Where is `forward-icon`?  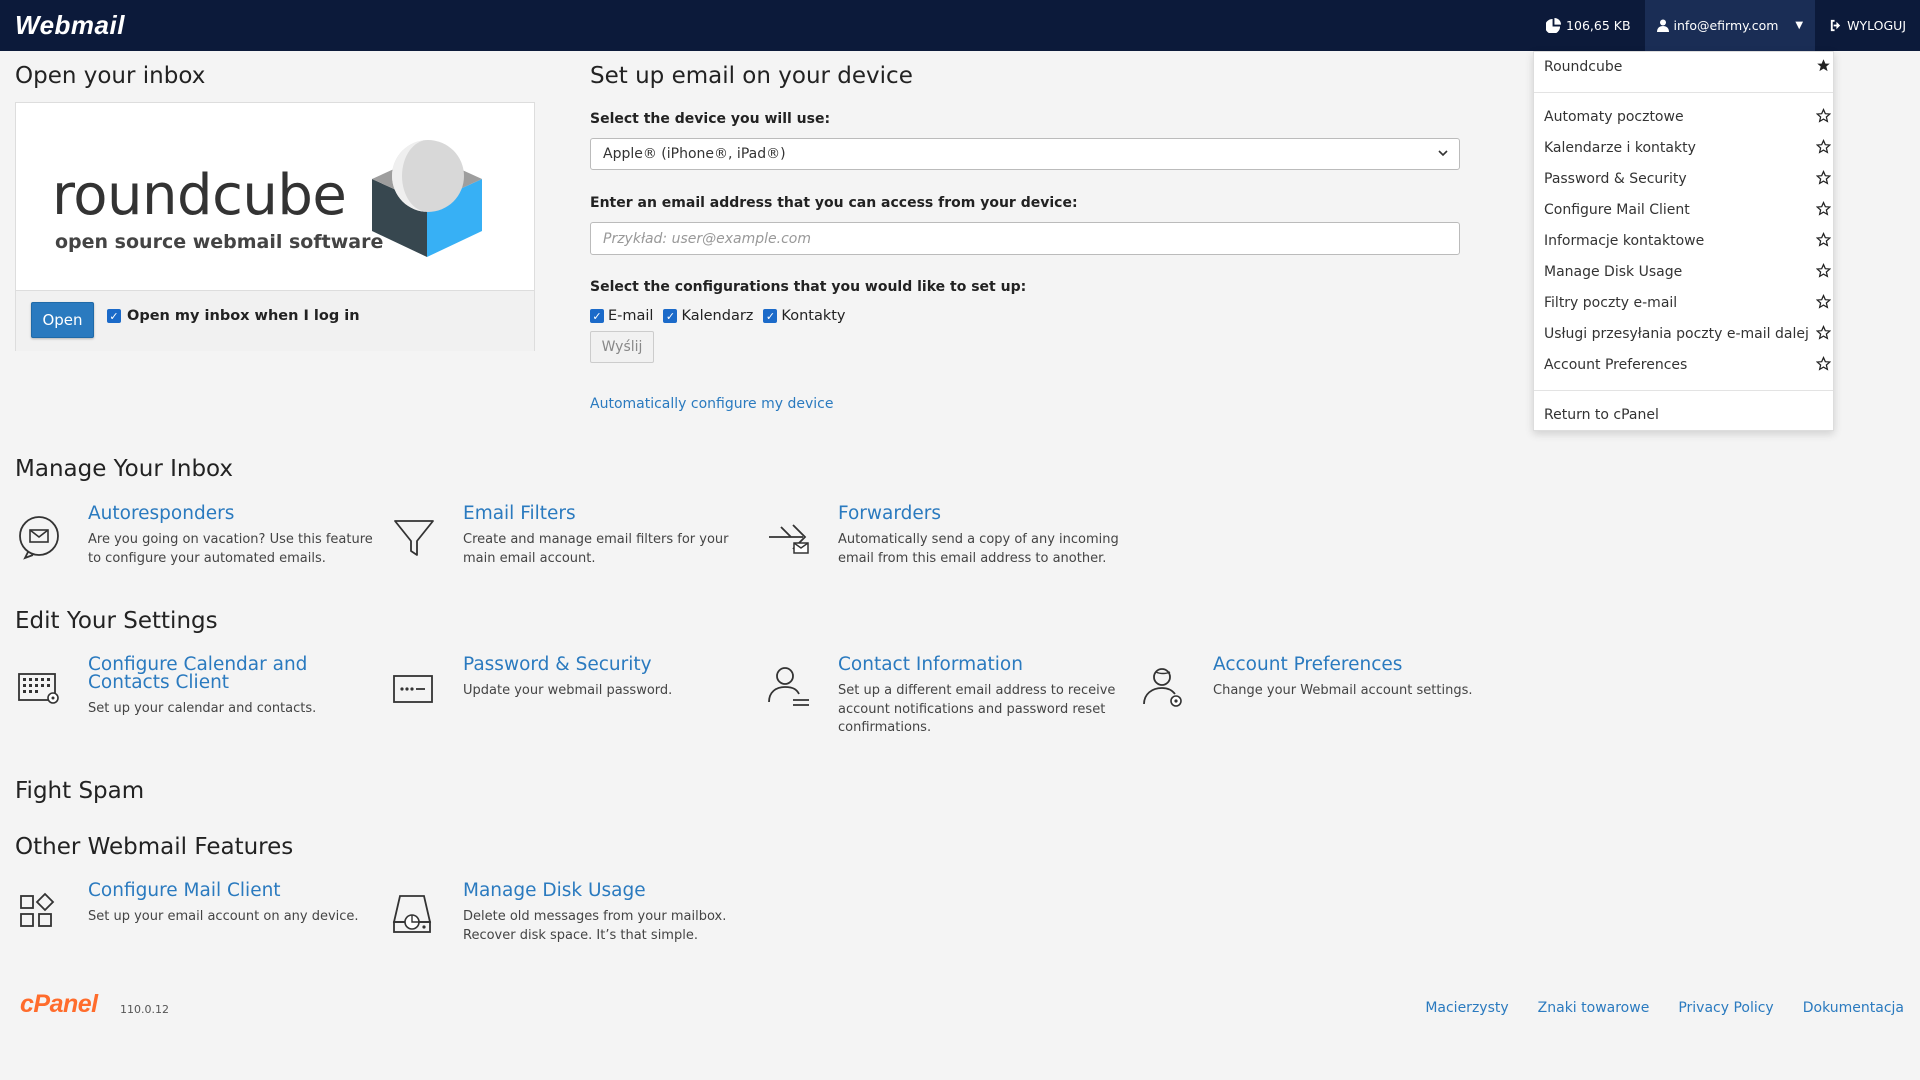
forward-icon is located at coordinates (789, 539).